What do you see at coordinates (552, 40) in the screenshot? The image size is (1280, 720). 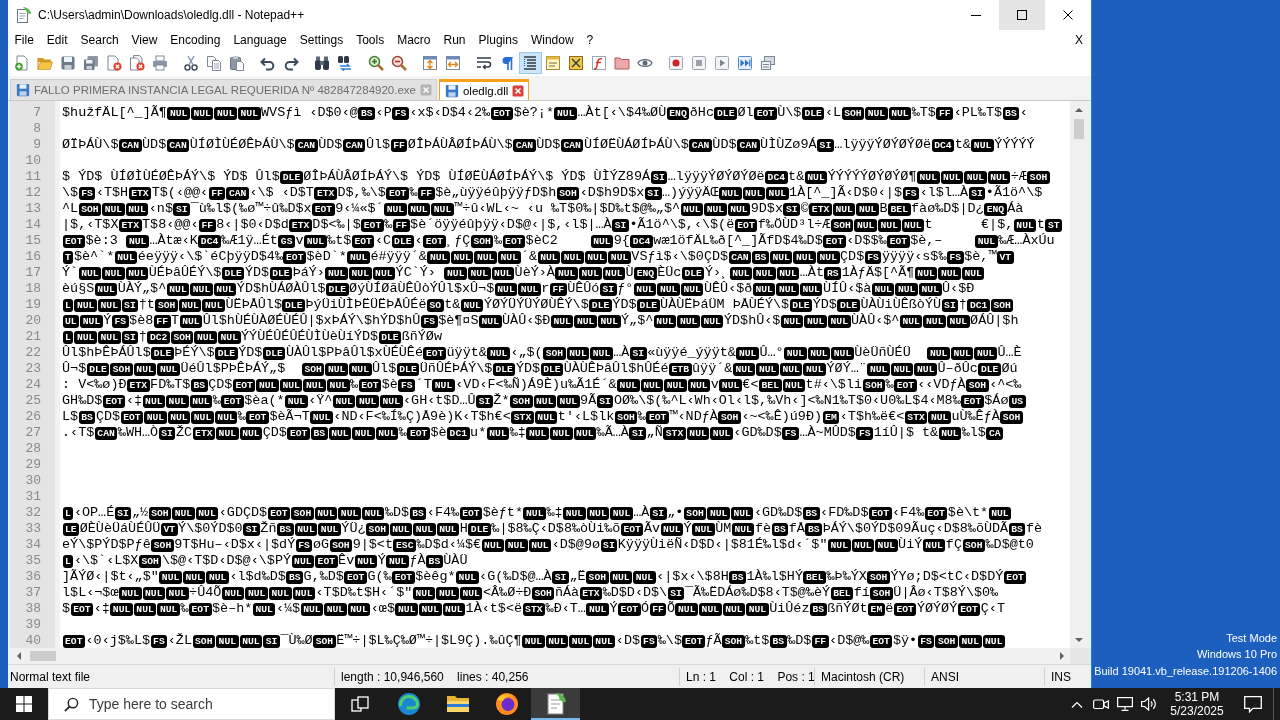 I see `menu-item: Window` at bounding box center [552, 40].